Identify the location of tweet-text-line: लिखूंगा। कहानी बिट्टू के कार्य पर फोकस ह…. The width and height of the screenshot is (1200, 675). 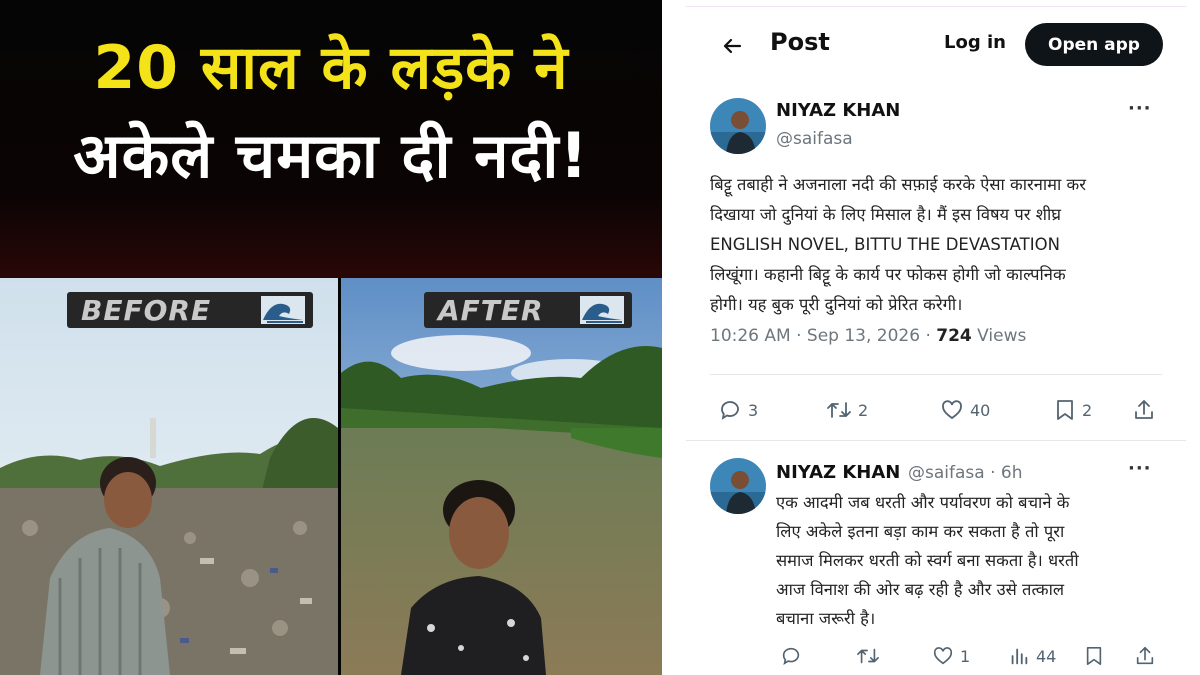
(888, 274).